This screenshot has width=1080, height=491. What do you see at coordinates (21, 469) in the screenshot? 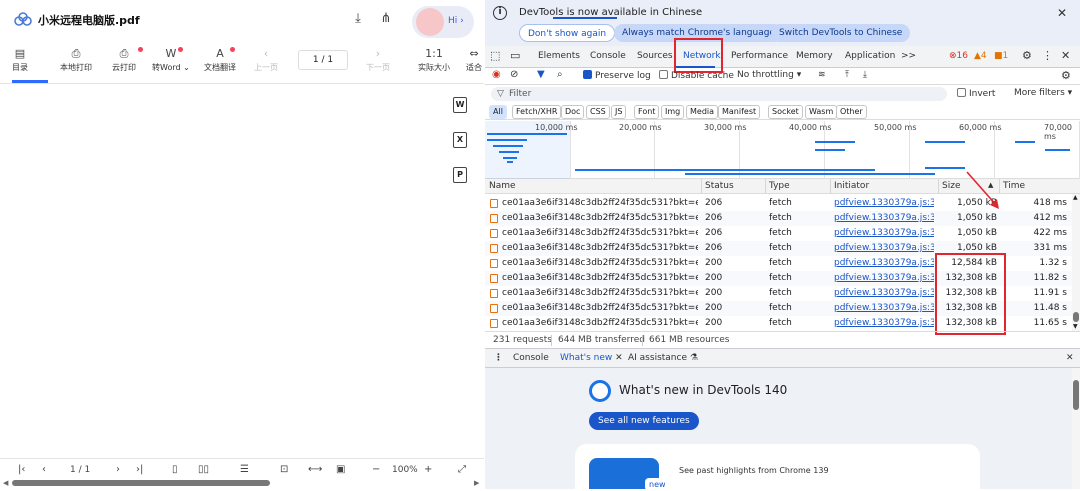
I see `first-page-icon: |‹` at bounding box center [21, 469].